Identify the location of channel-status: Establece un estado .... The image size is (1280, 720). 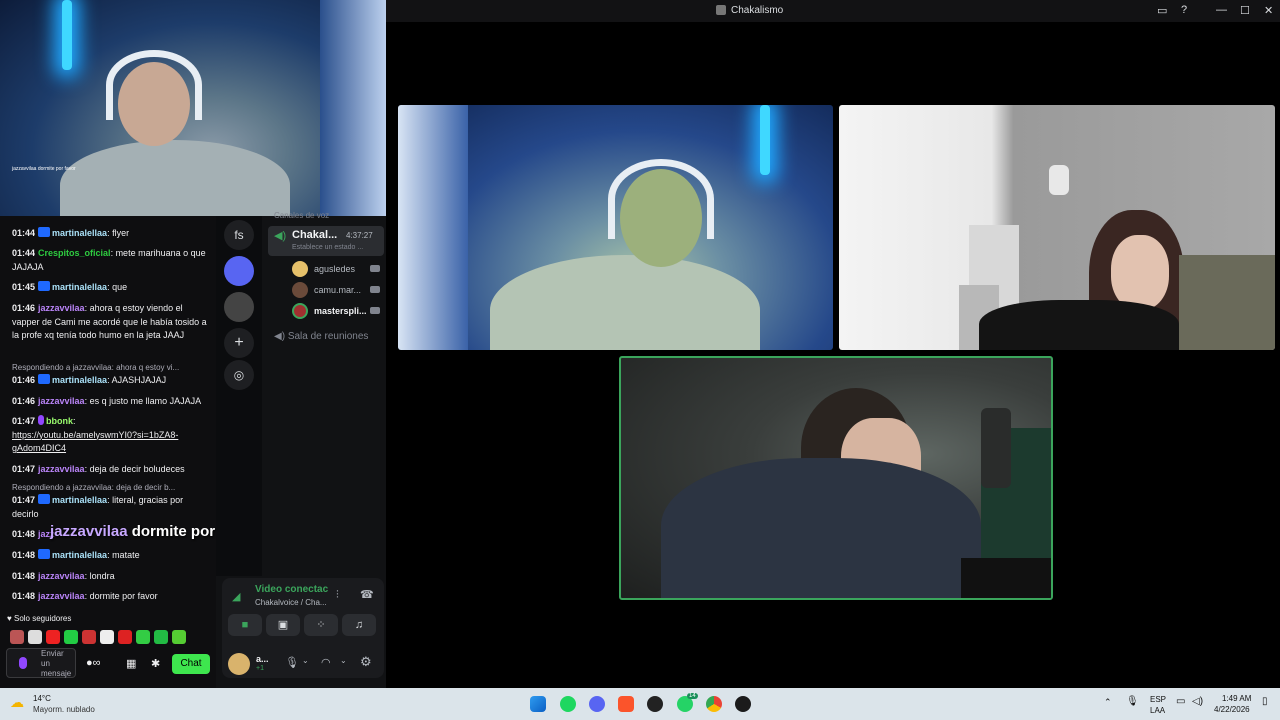
(327, 247).